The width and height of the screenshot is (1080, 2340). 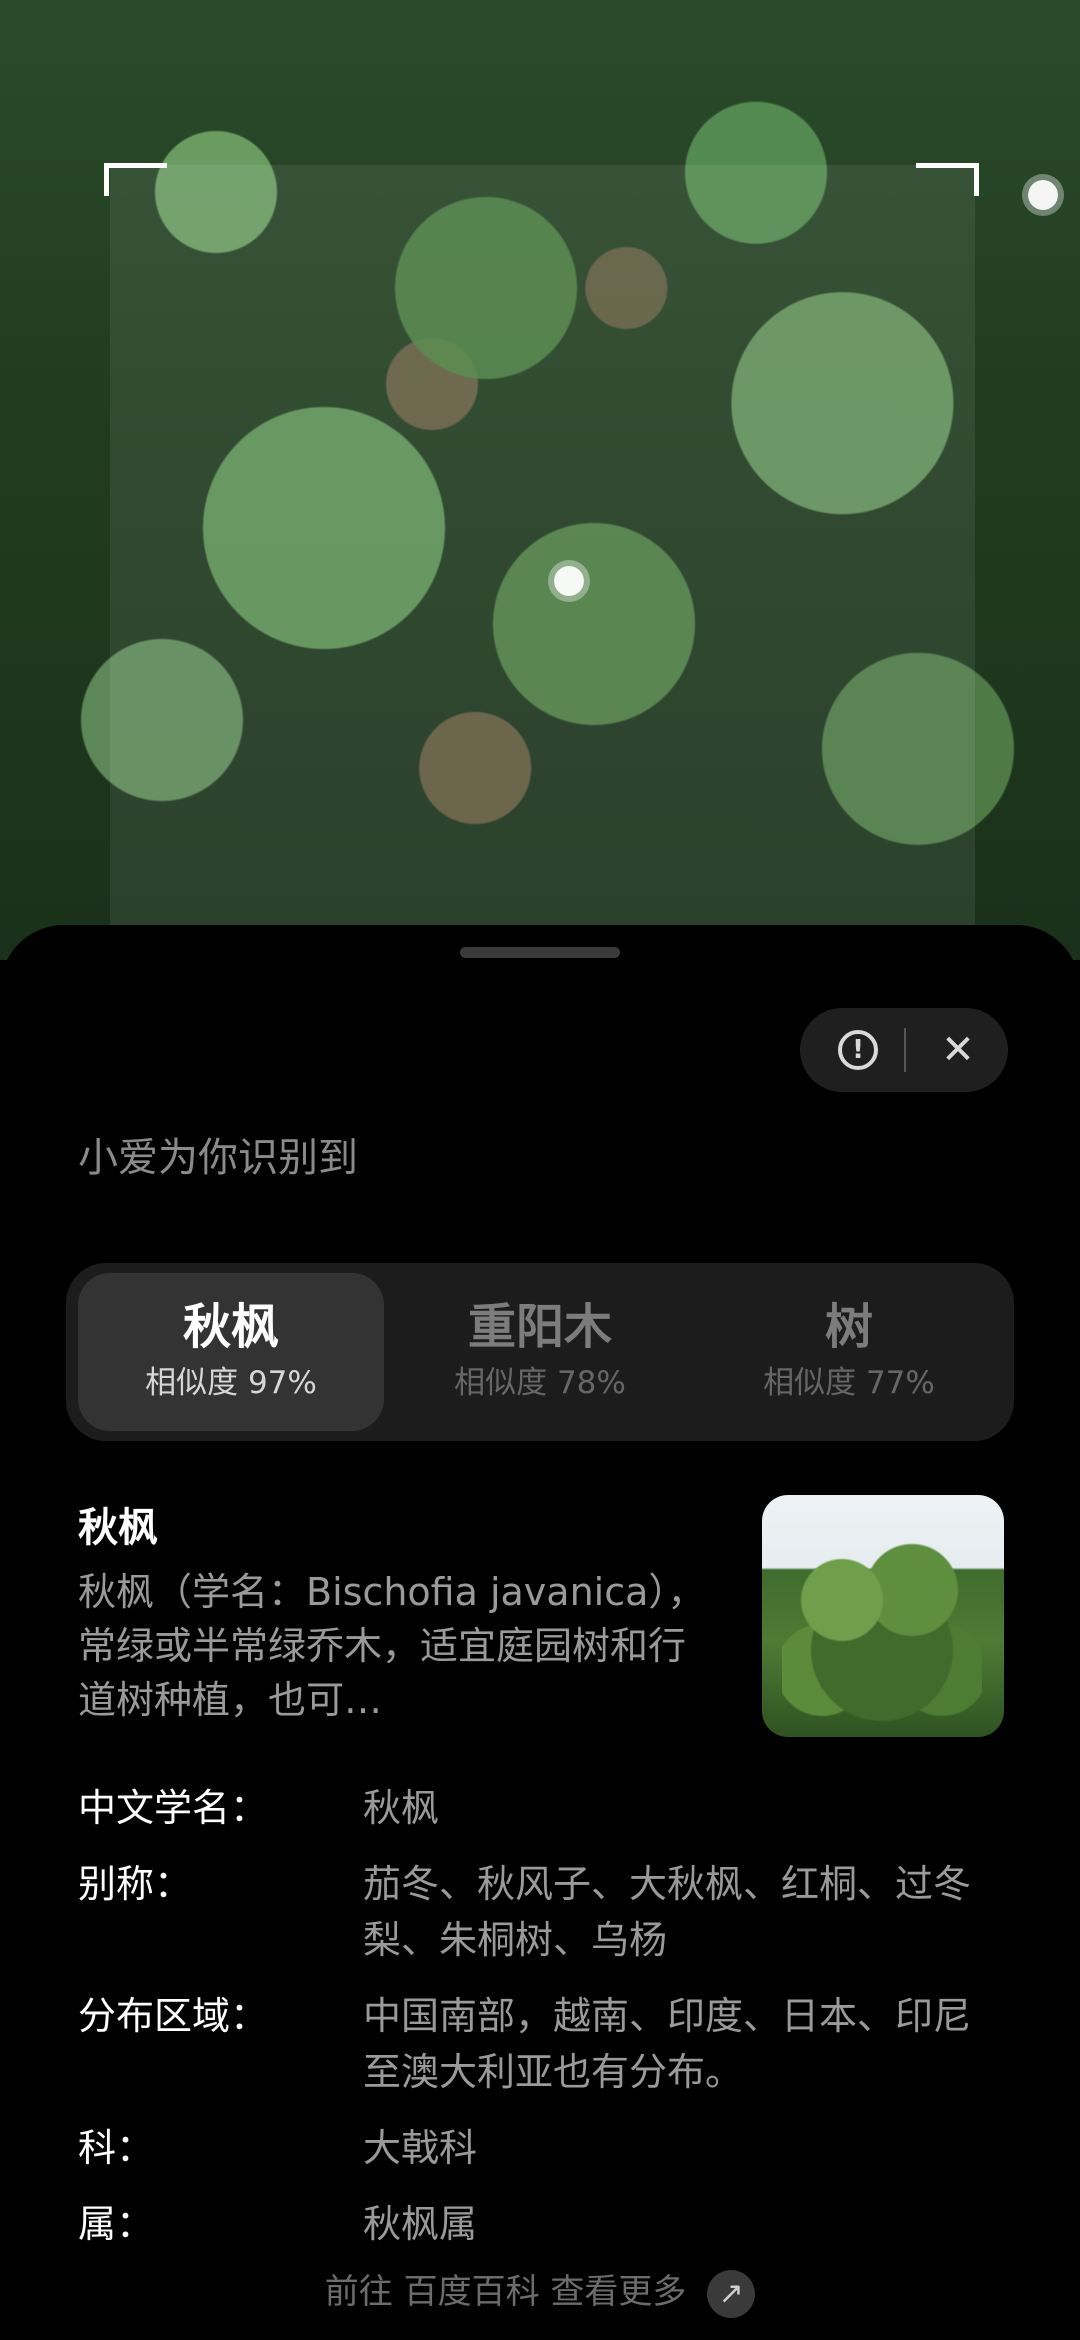 I want to click on candidate-score: 相似度 77%, so click(x=849, y=1383).